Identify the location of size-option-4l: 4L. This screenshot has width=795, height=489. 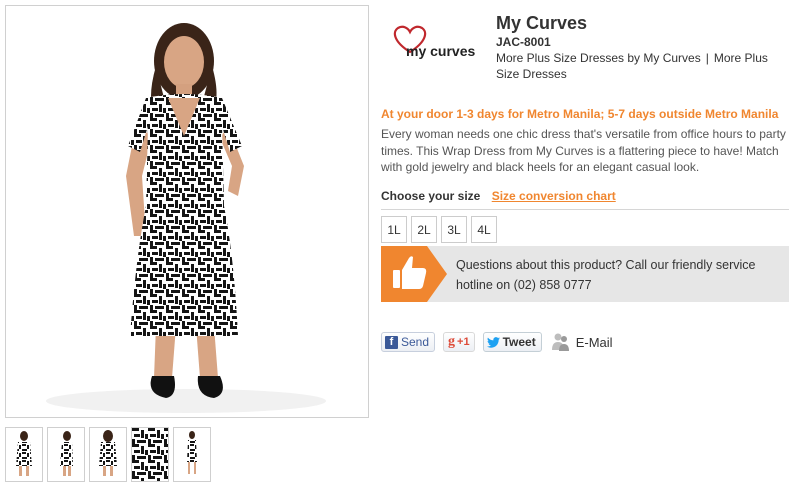
(484, 229).